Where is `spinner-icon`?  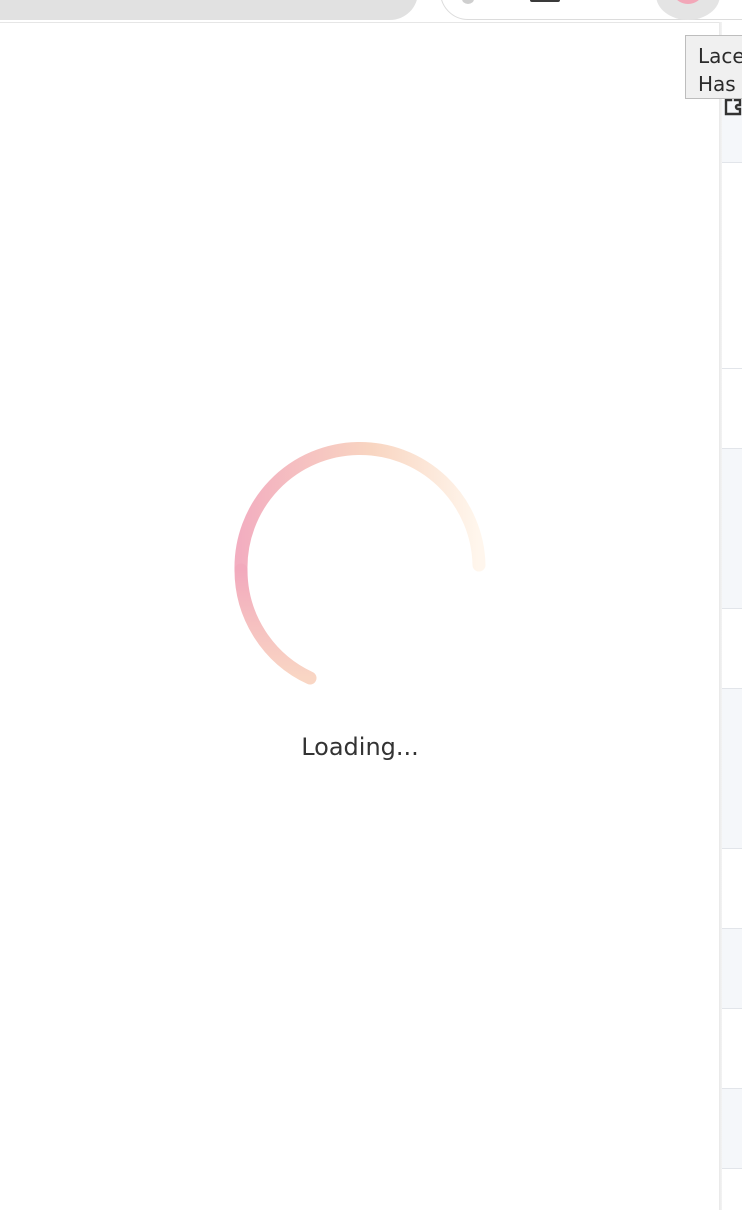
spinner-icon is located at coordinates (360, 563).